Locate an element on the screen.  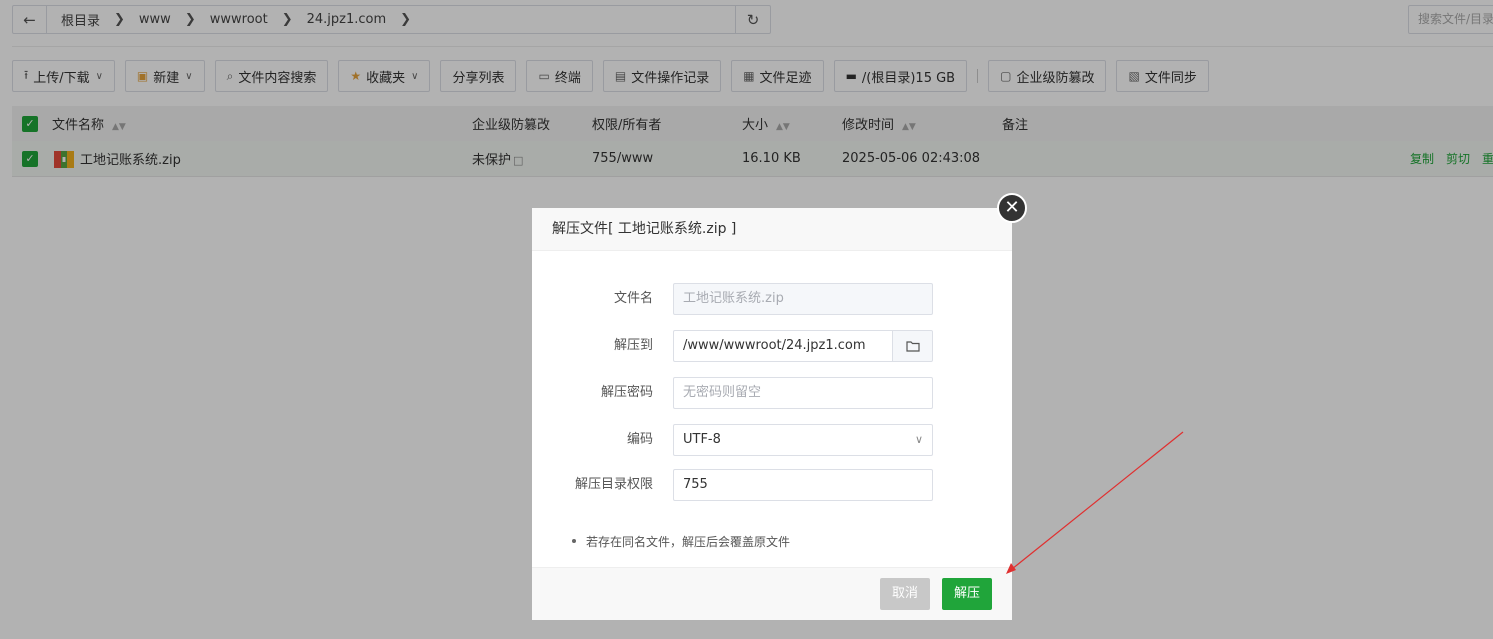
unzip-button: 解压 is located at coordinates (967, 594).